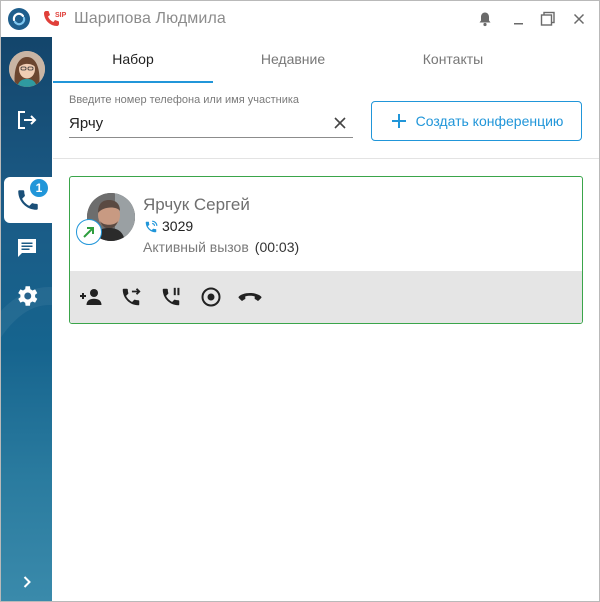  I want to click on window-title: Шарипова Людмила, so click(150, 18).